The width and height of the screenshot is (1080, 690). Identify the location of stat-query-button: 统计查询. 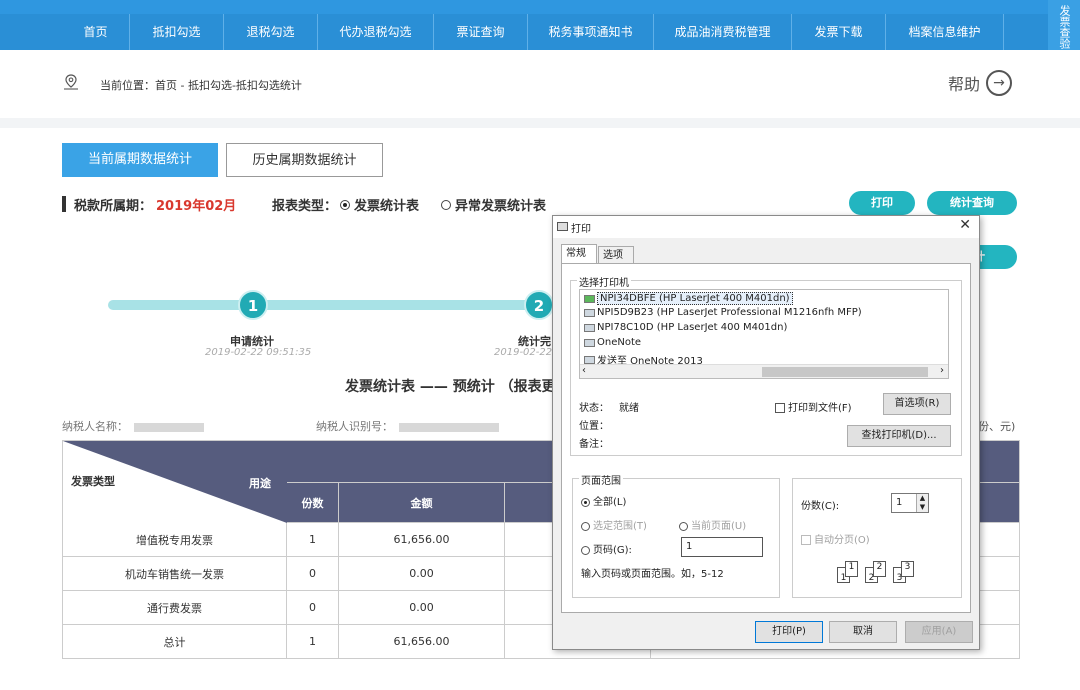
(972, 203).